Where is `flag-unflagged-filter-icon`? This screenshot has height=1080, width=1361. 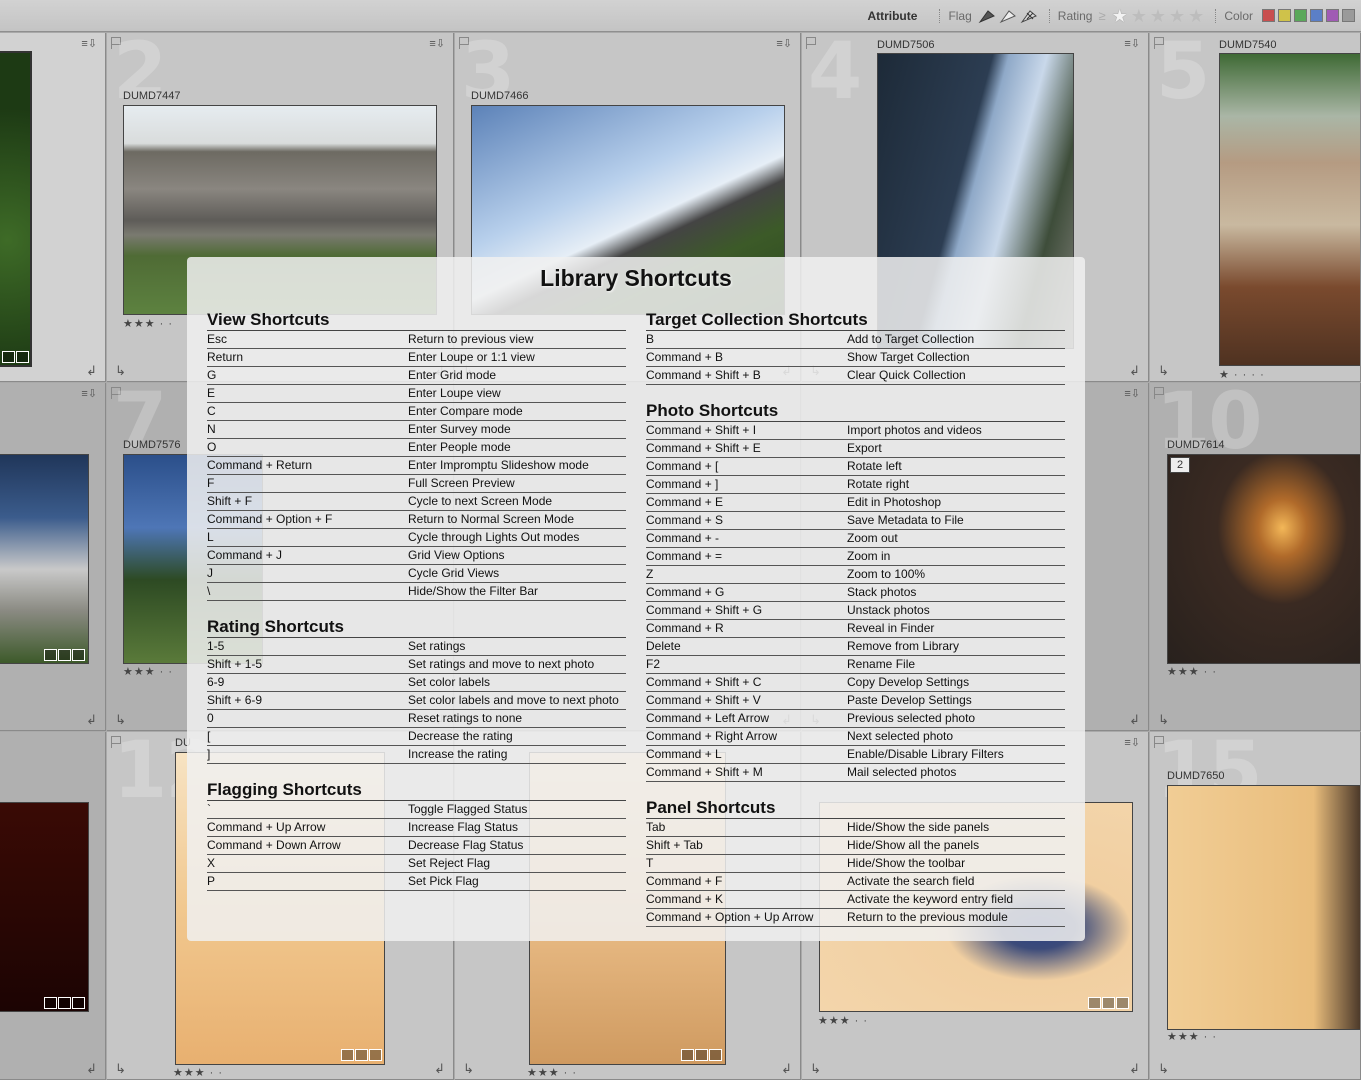
flag-unflagged-filter-icon is located at coordinates (1008, 16).